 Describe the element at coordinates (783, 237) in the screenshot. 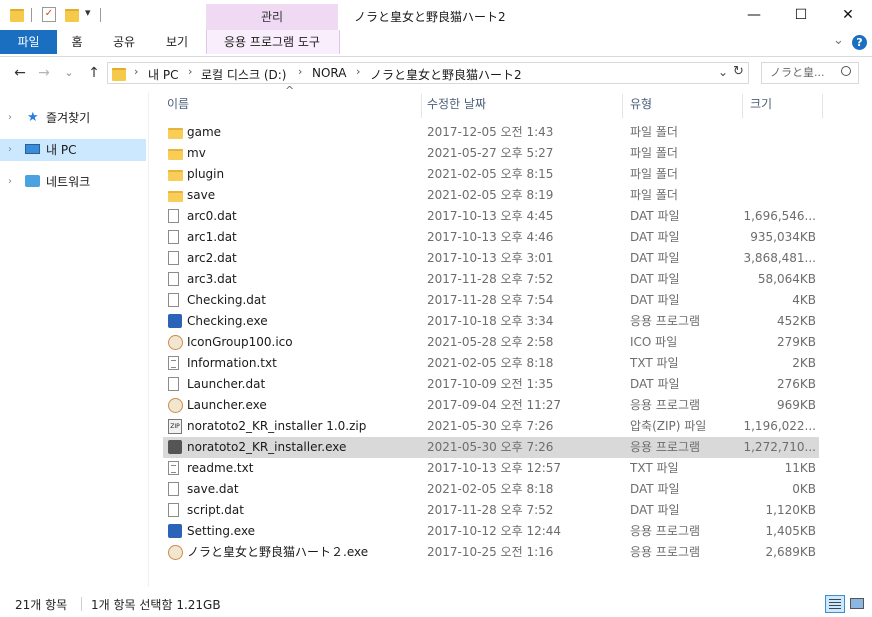

I see `file-size: 935,034KB` at that location.